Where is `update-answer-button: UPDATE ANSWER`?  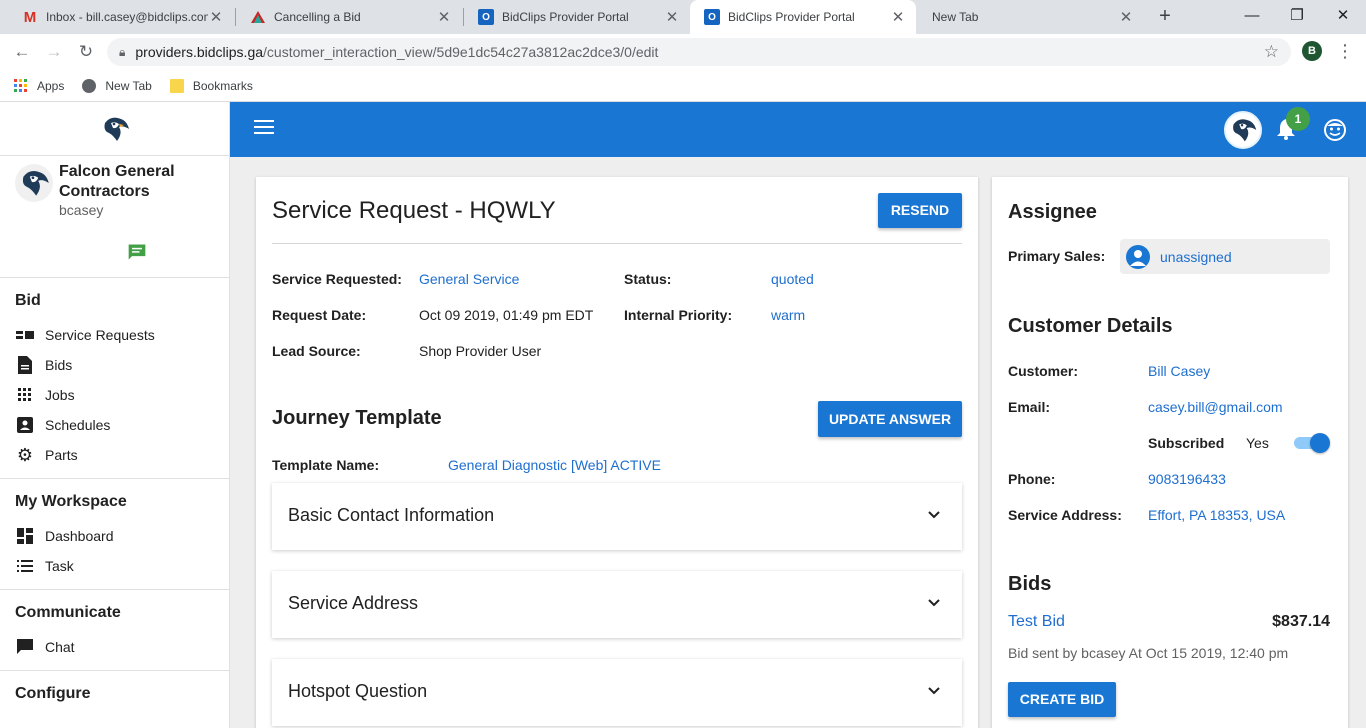 update-answer-button: UPDATE ANSWER is located at coordinates (890, 419).